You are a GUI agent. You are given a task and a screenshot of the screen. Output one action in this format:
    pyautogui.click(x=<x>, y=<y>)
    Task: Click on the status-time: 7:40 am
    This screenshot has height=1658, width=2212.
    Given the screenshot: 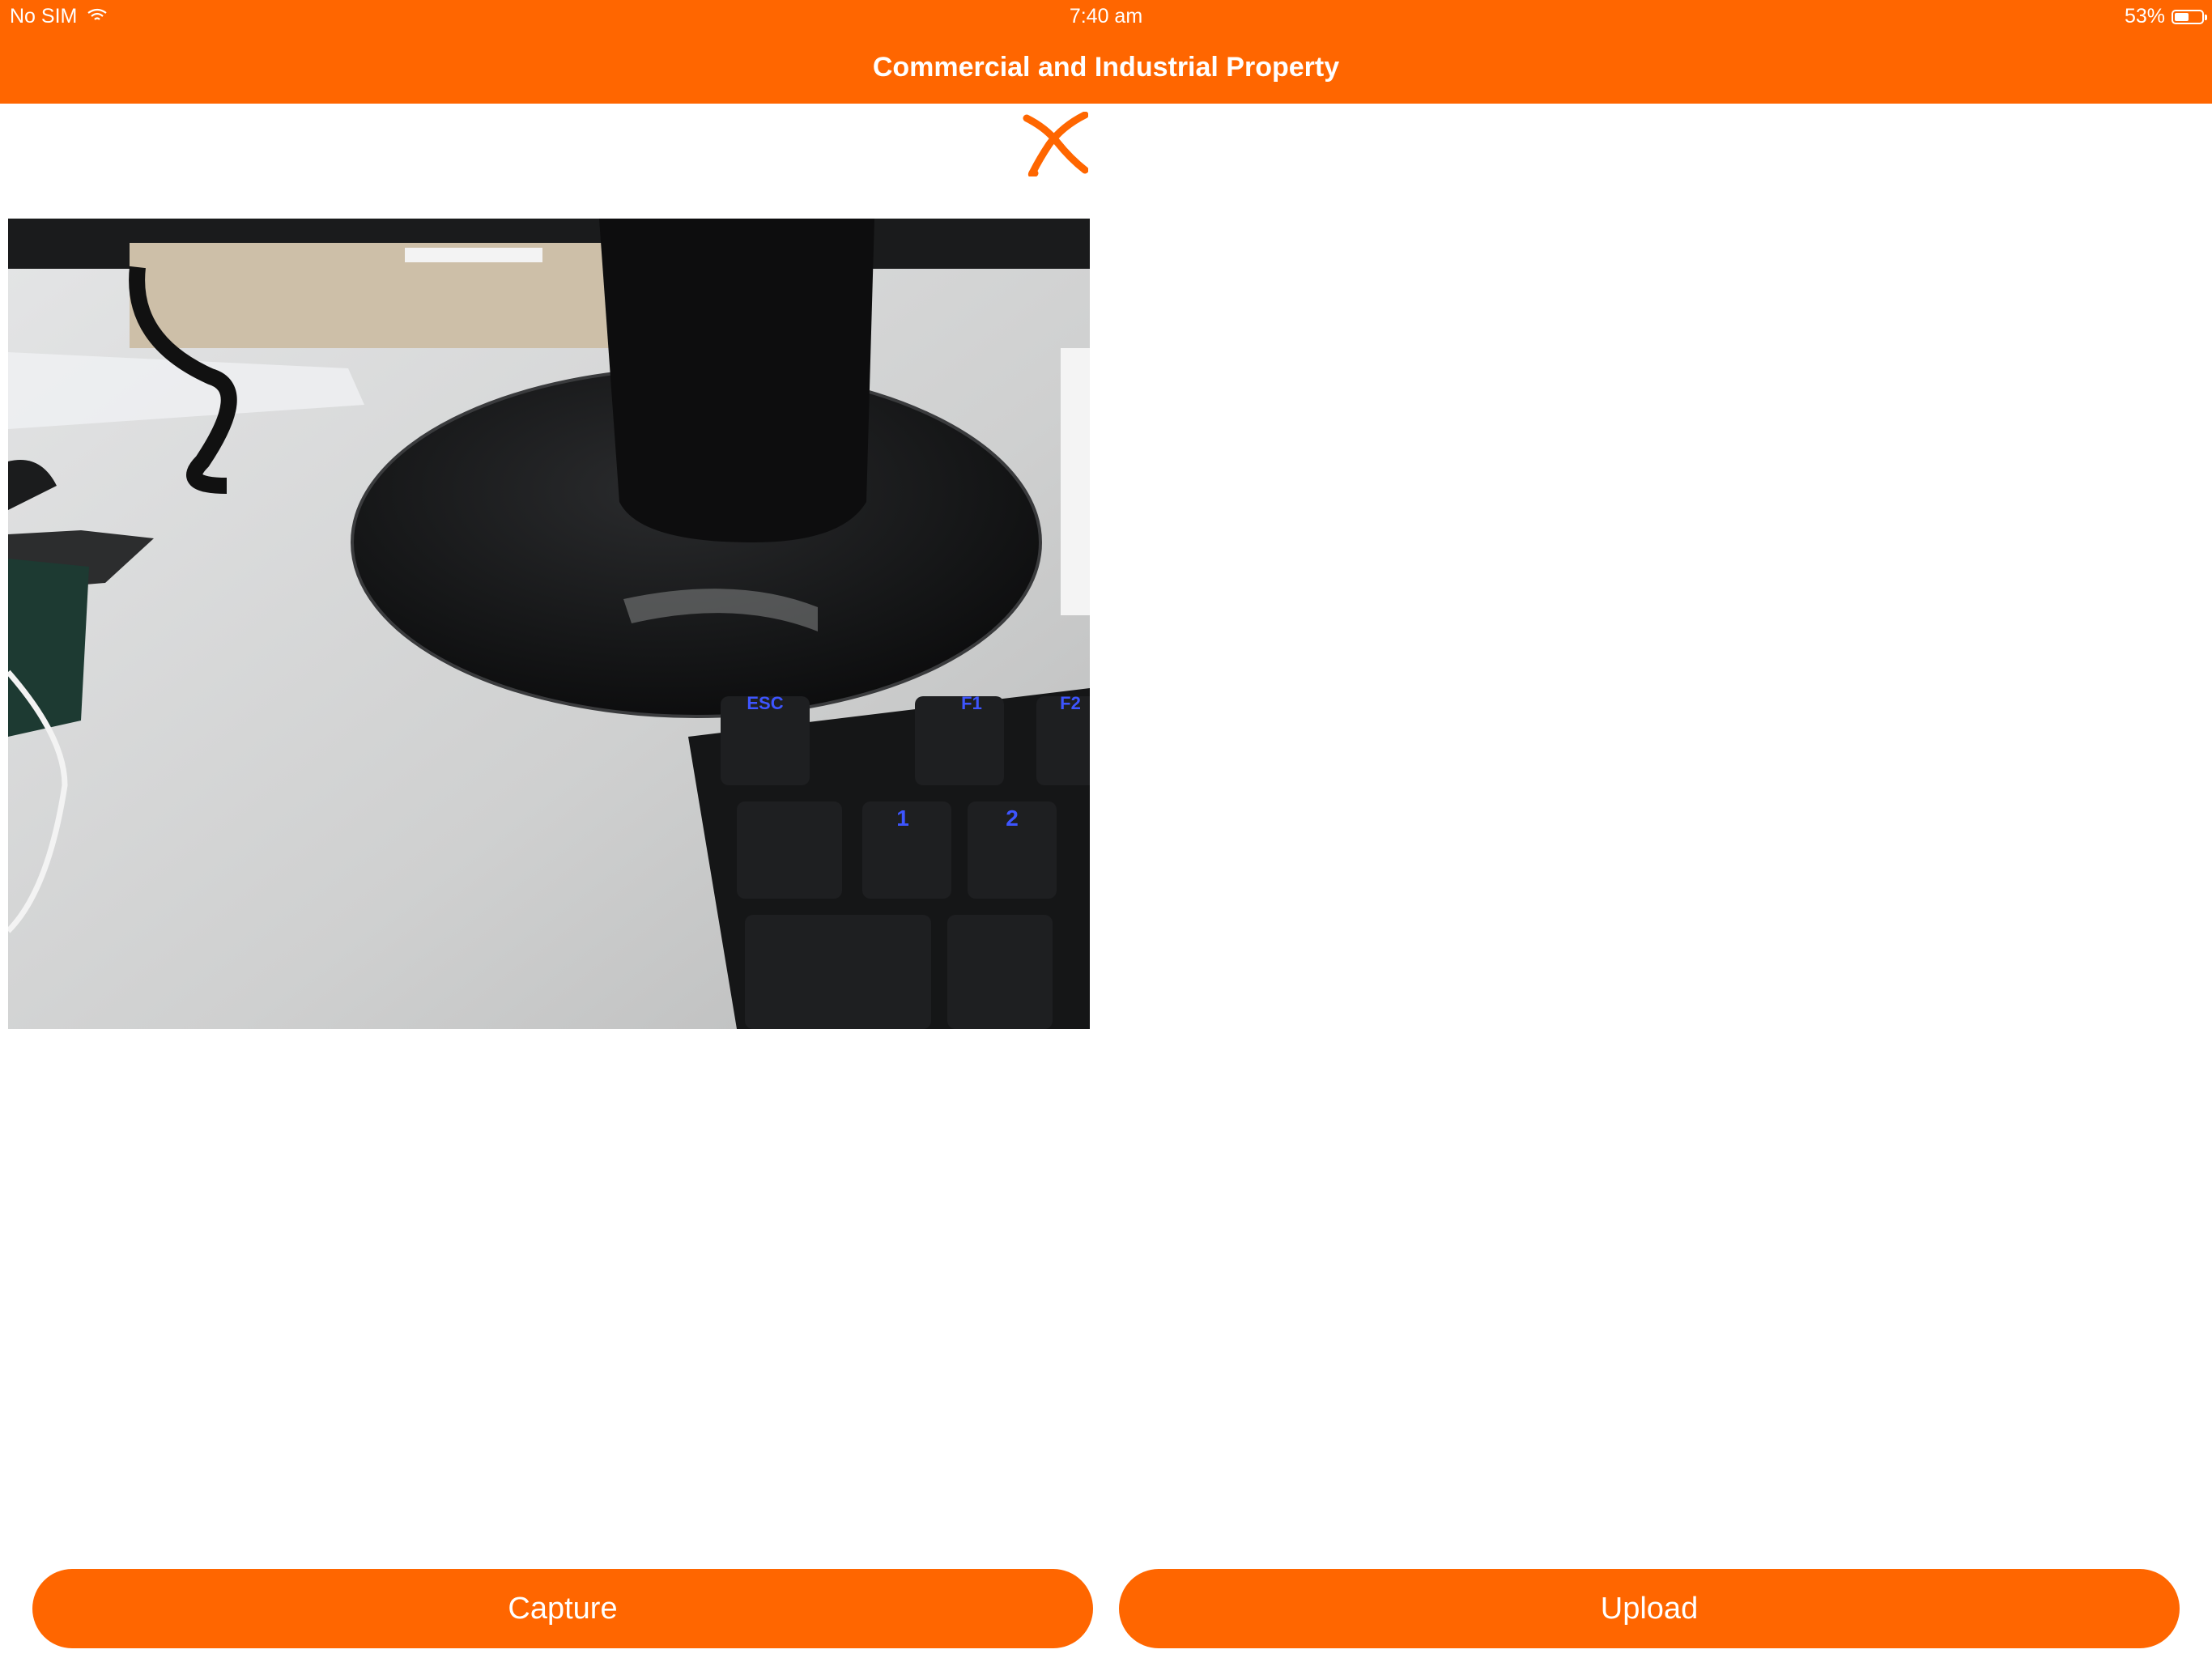 What is the action you would take?
    pyautogui.click(x=1106, y=16)
    